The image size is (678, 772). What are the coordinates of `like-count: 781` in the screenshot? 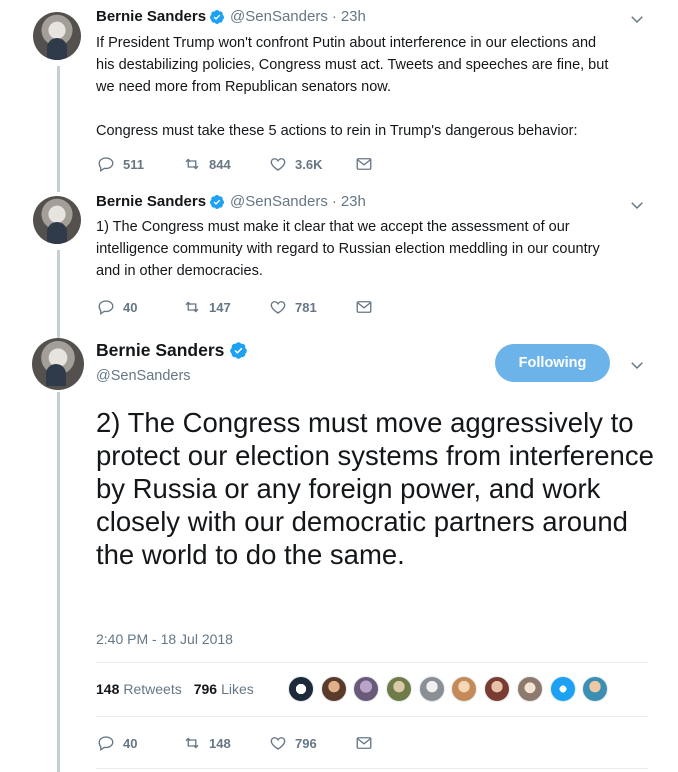 It's located at (306, 307).